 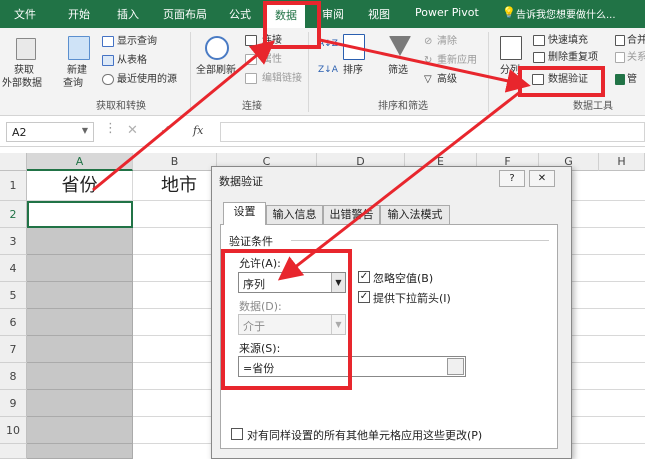 What do you see at coordinates (353, 70) in the screenshot?
I see `sort-button: 排序` at bounding box center [353, 70].